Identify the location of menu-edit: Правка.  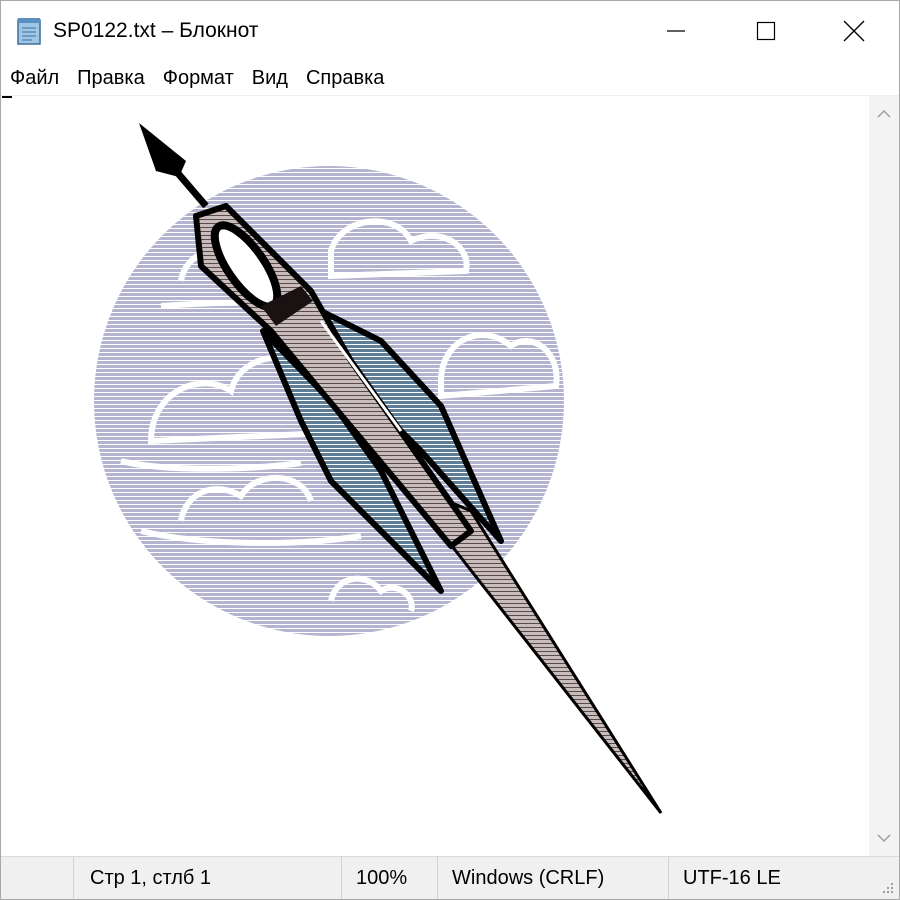
(111, 78).